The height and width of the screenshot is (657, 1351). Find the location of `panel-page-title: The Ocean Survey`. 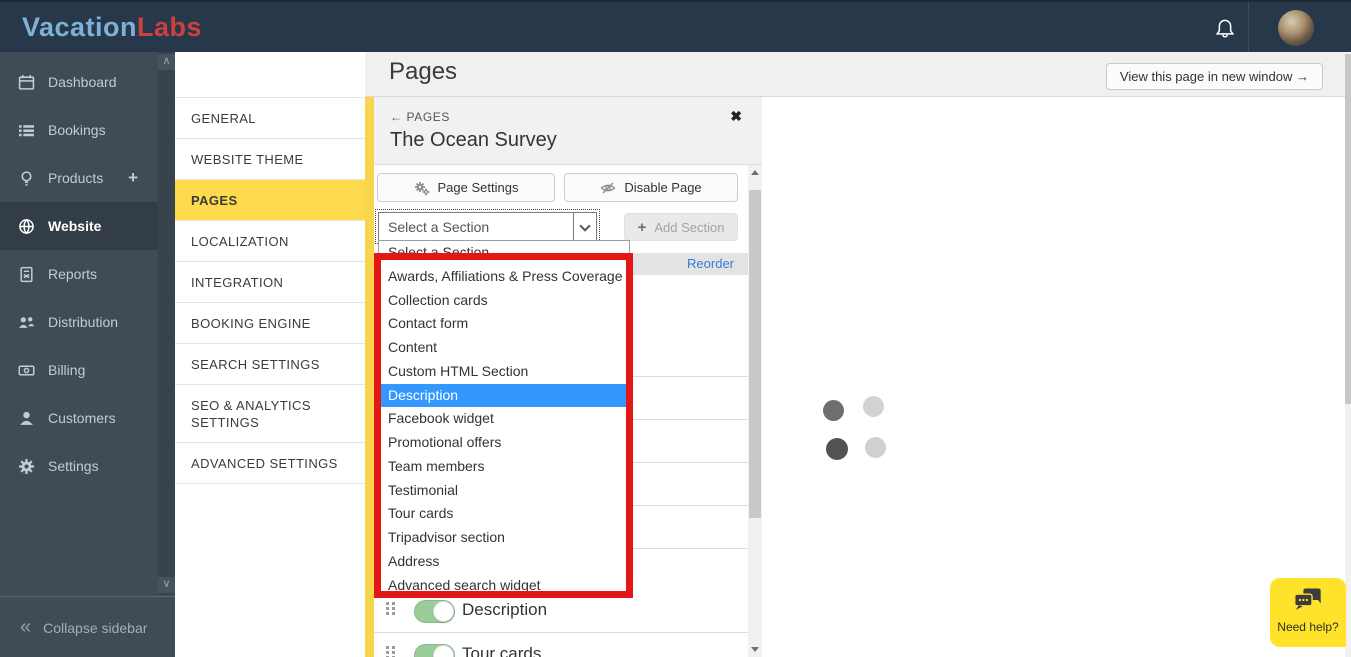

panel-page-title: The Ocean Survey is located at coordinates (473, 140).